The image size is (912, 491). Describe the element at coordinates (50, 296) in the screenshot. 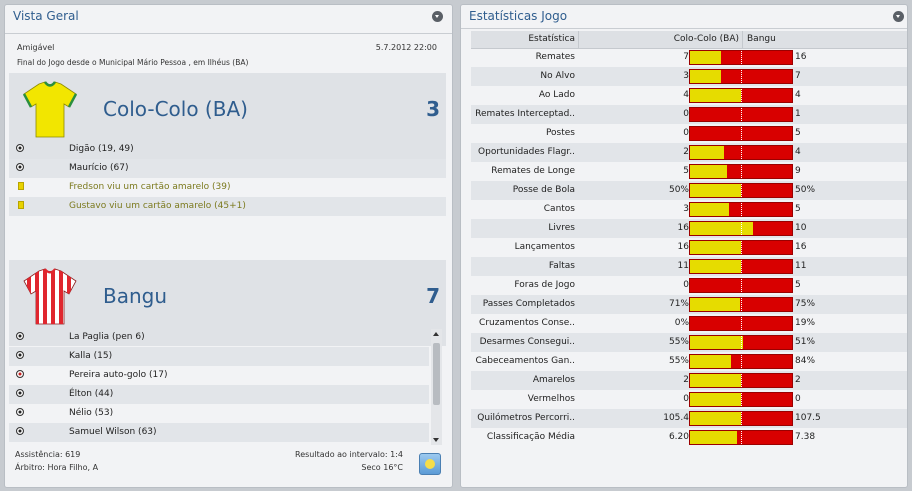

I see `away-shirt-icon` at that location.